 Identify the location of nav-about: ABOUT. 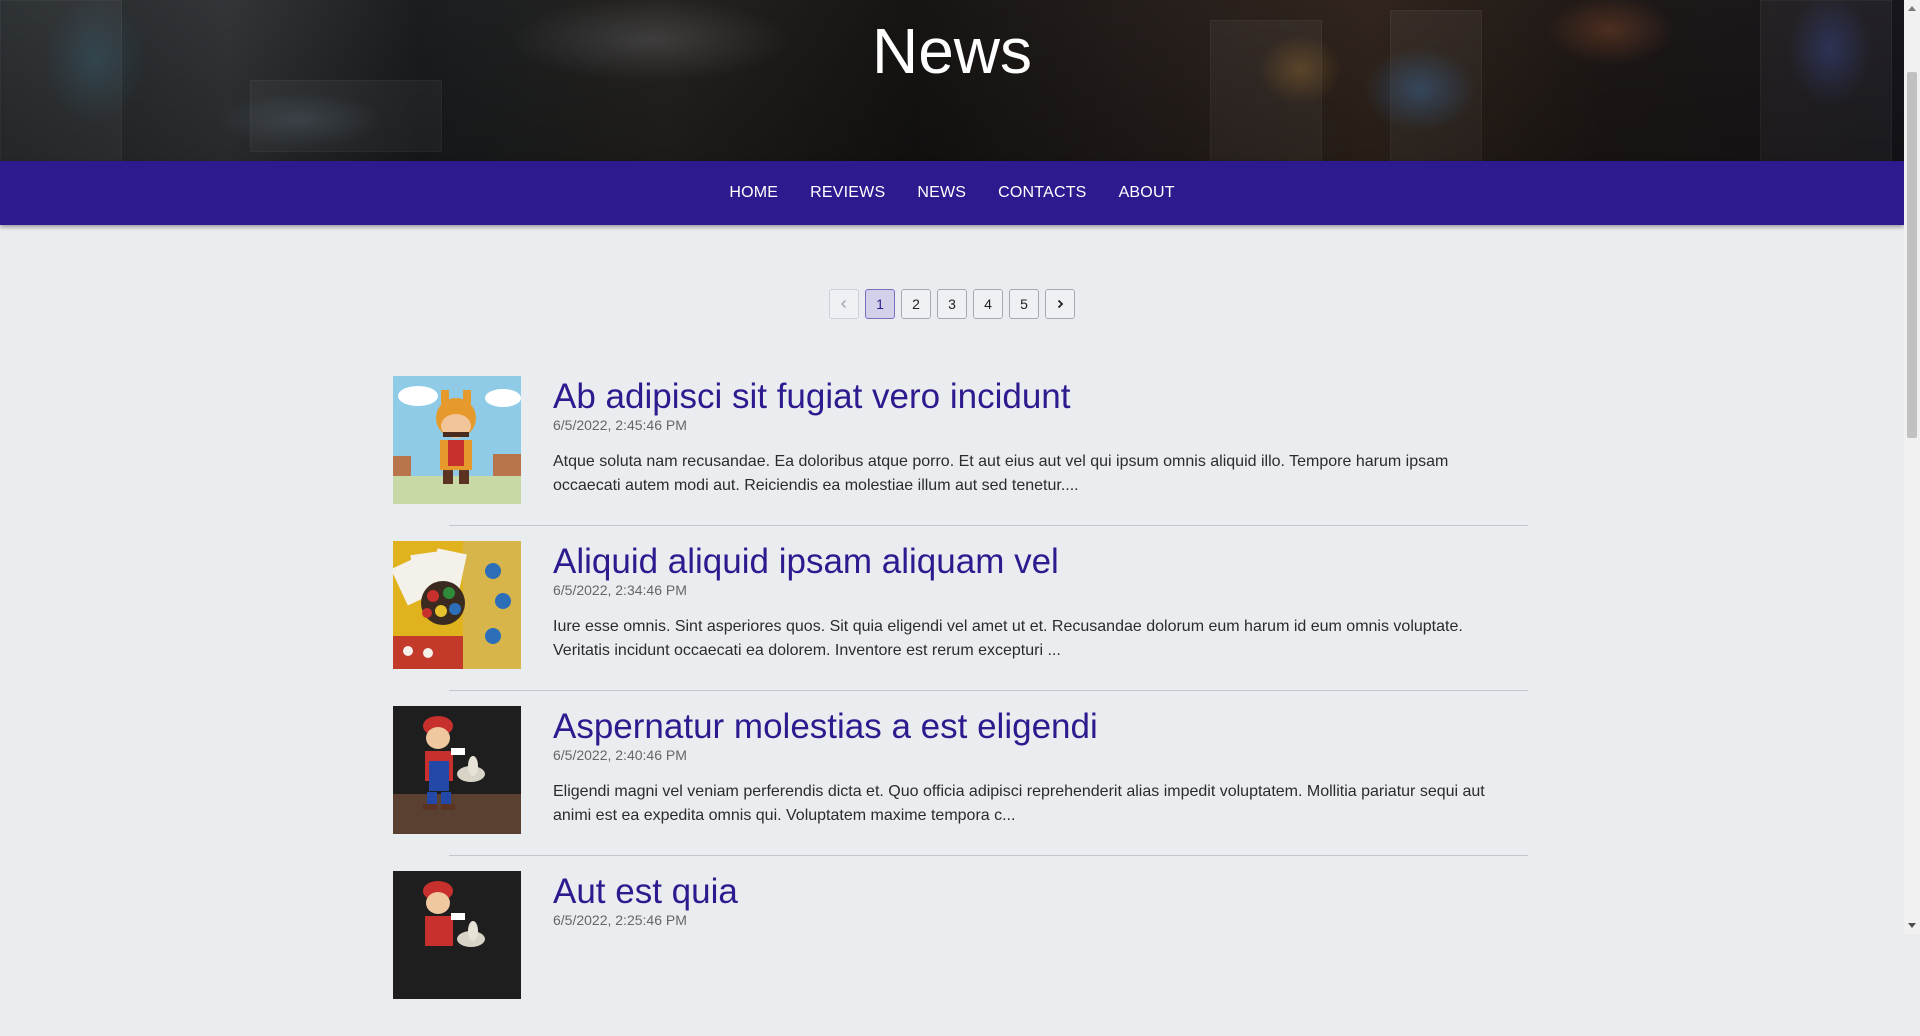
(1147, 193).